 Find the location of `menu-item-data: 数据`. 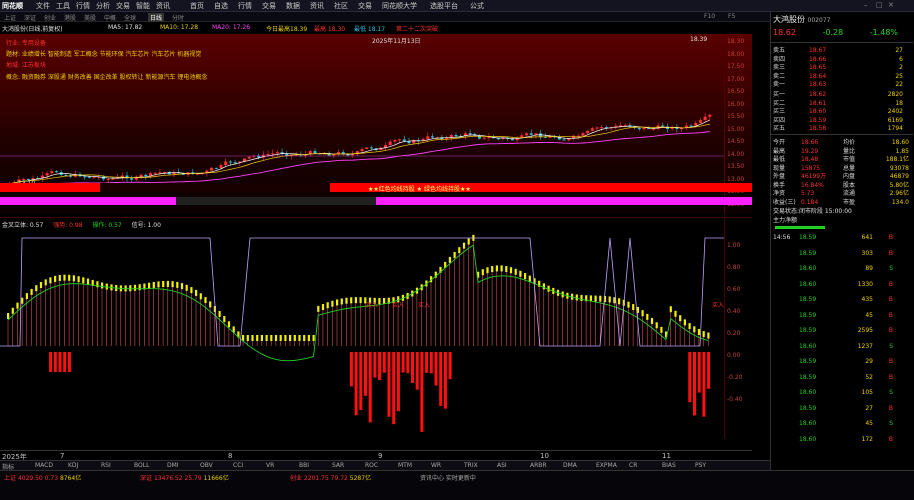

menu-item-data: 数据 is located at coordinates (293, 6).